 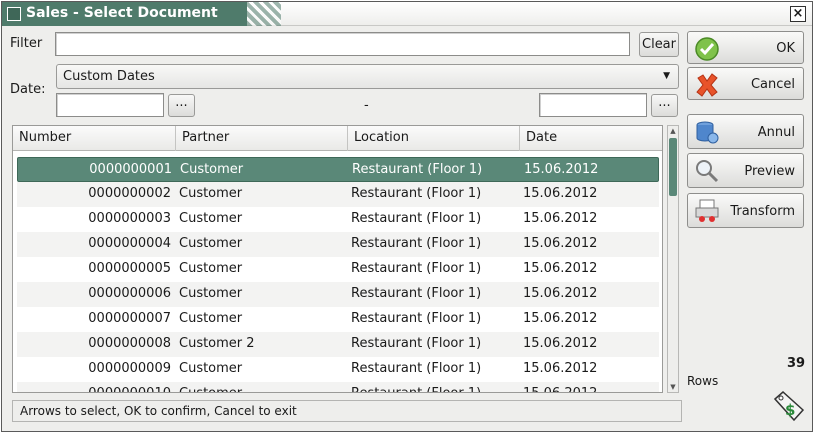 I want to click on preview-button: Preview, so click(x=745, y=170).